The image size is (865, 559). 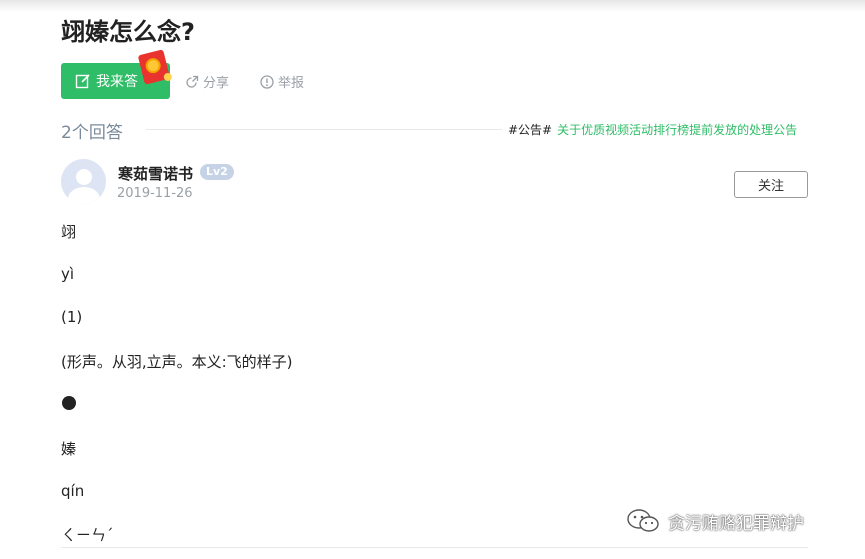 What do you see at coordinates (530, 130) in the screenshot?
I see `announcement-tag: #公告#` at bounding box center [530, 130].